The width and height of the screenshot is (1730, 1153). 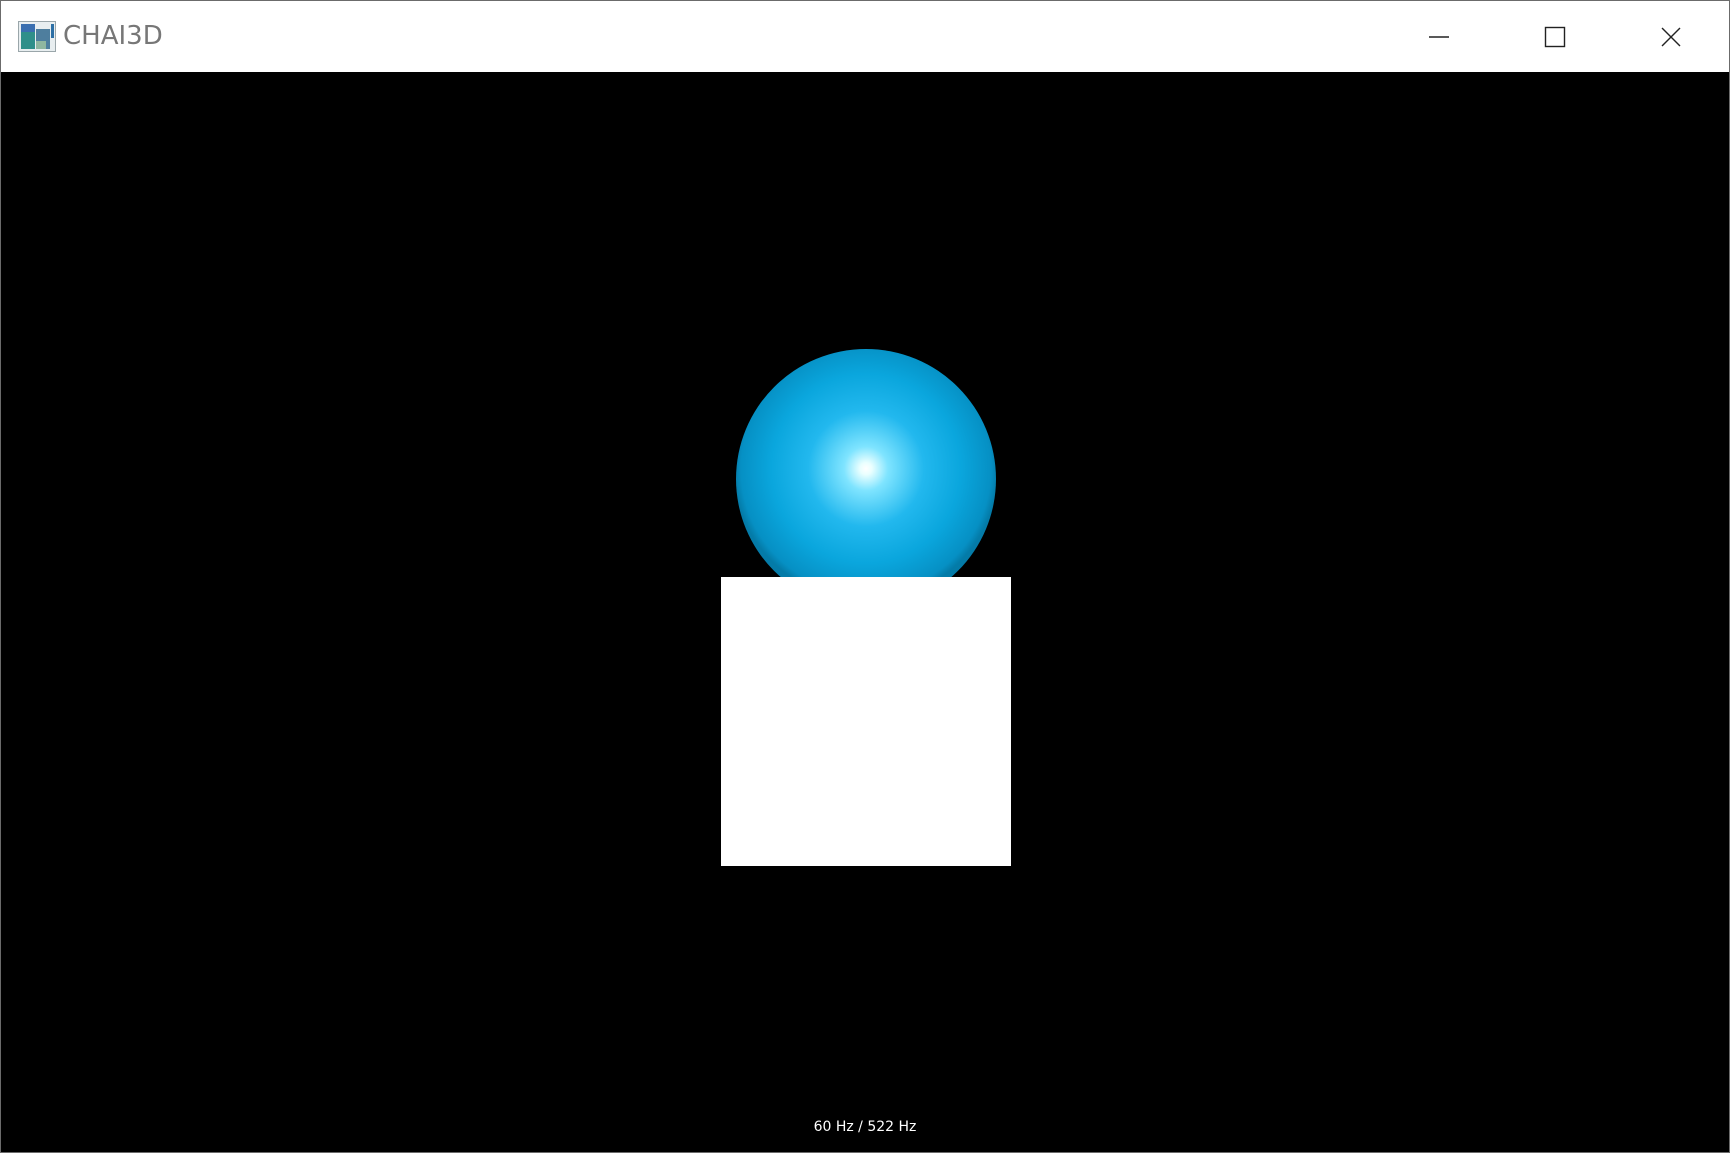 I want to click on haptic-rate-label: 60 Hz / 522 Hz, so click(x=865, y=1127).